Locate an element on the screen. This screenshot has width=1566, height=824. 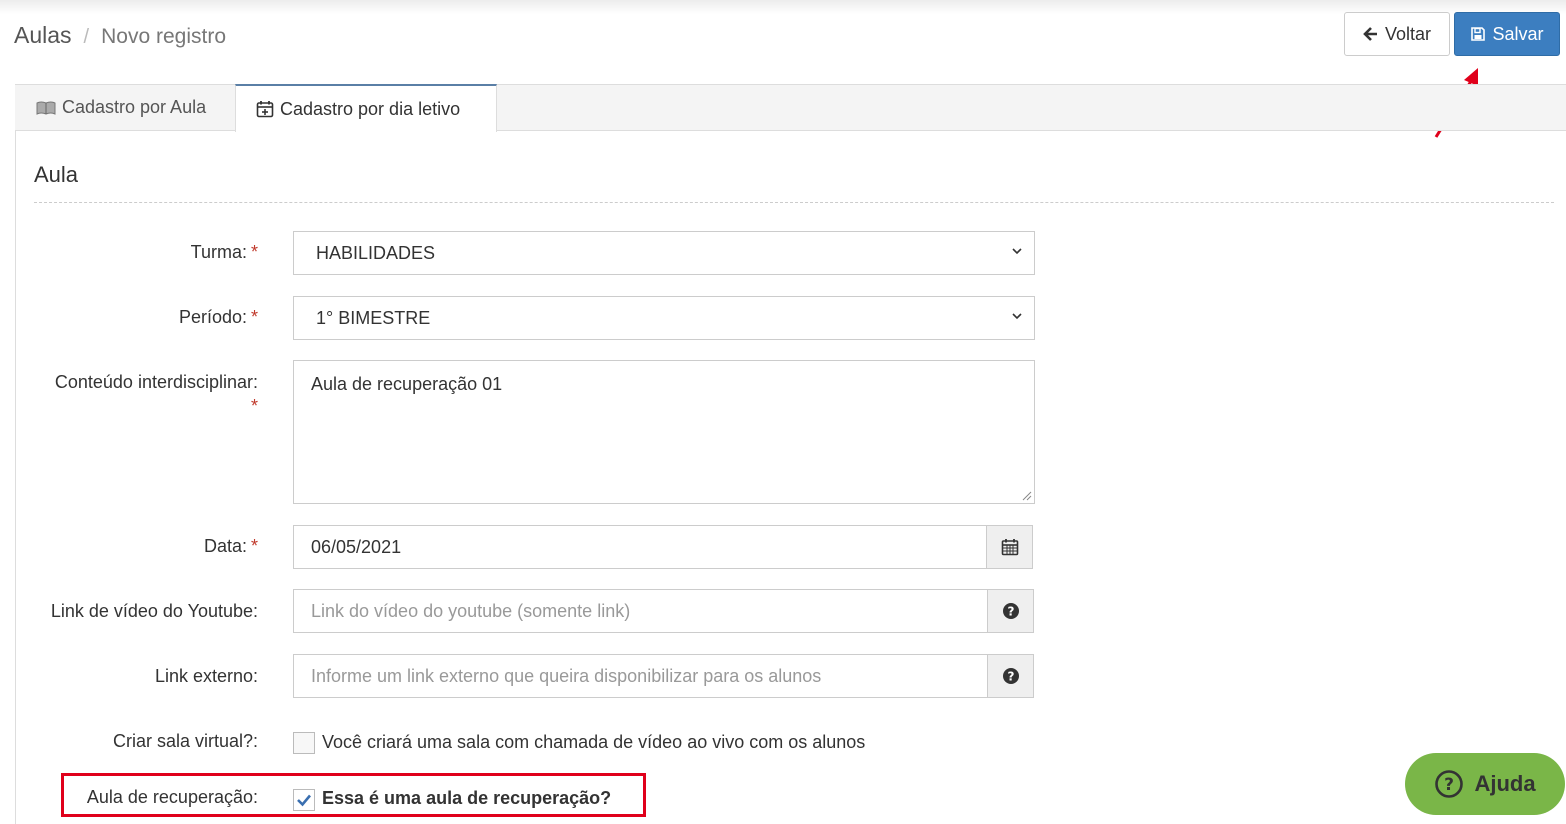
check-icon is located at coordinates (304, 800).